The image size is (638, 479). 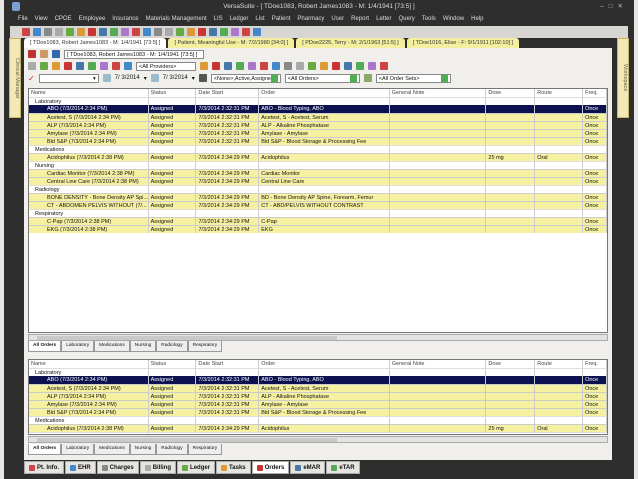 I want to click on provider-icon, so click(x=202, y=78).